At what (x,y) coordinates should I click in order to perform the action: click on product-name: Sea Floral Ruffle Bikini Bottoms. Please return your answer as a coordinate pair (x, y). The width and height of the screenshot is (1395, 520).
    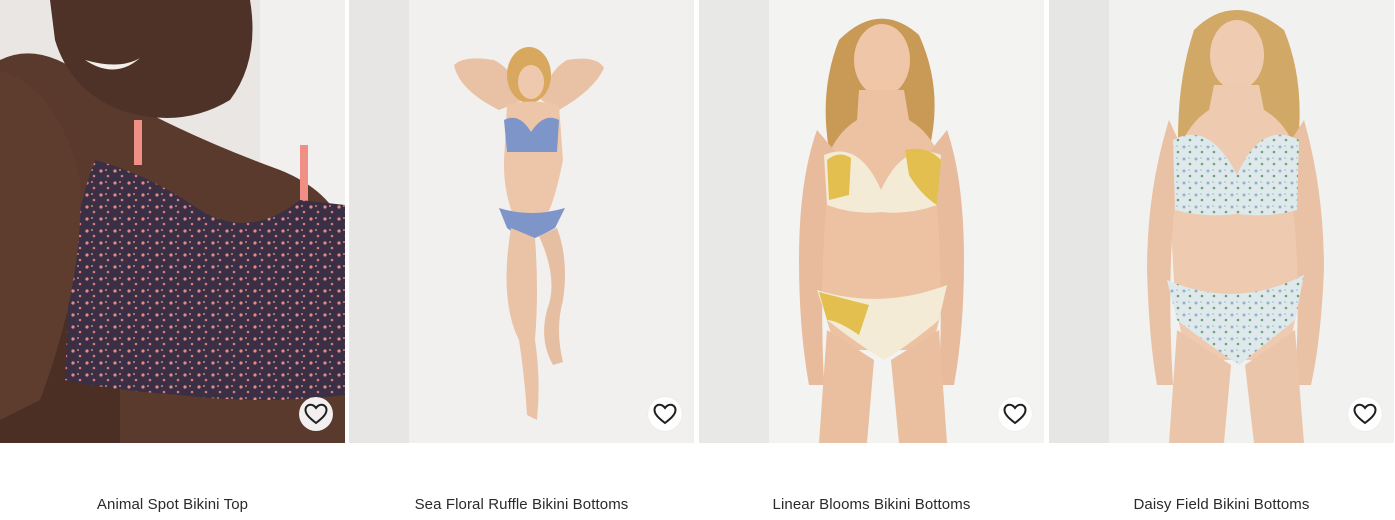
    Looking at the image, I should click on (521, 504).